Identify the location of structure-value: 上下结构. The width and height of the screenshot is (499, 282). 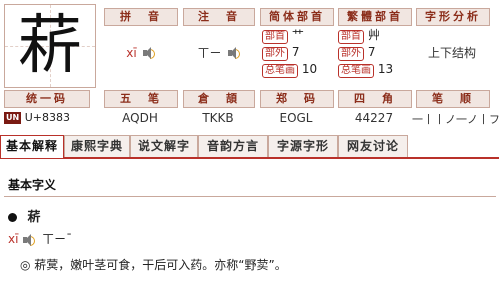
(451, 53).